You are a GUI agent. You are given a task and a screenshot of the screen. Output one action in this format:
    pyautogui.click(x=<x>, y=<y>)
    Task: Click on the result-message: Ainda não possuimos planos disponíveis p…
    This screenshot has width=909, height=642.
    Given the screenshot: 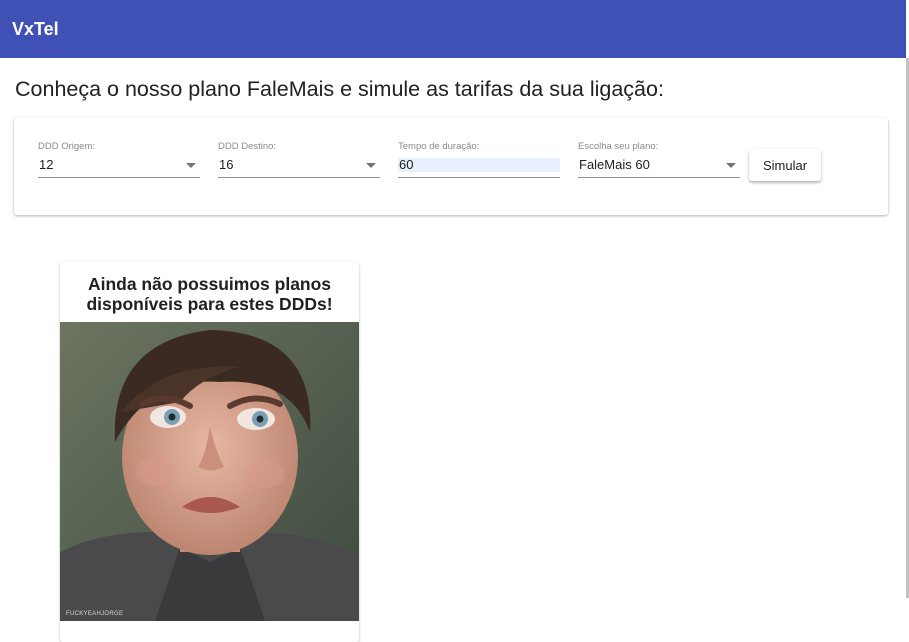 What is the action you would take?
    pyautogui.click(x=209, y=294)
    